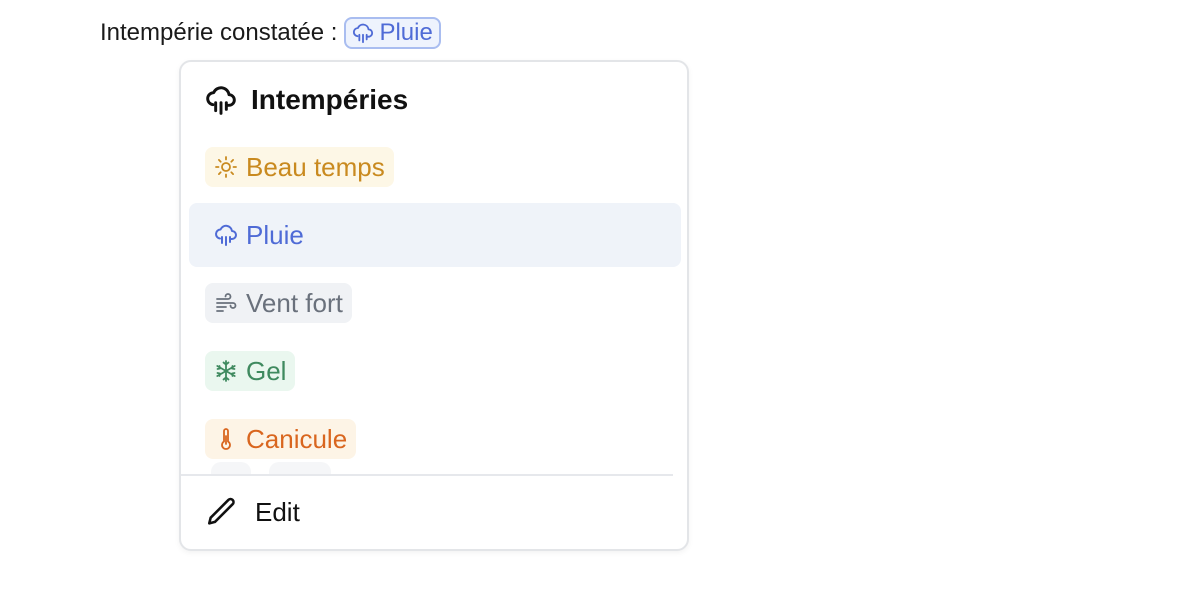 The width and height of the screenshot is (1196, 590). I want to click on option-chip: Gel, so click(250, 371).